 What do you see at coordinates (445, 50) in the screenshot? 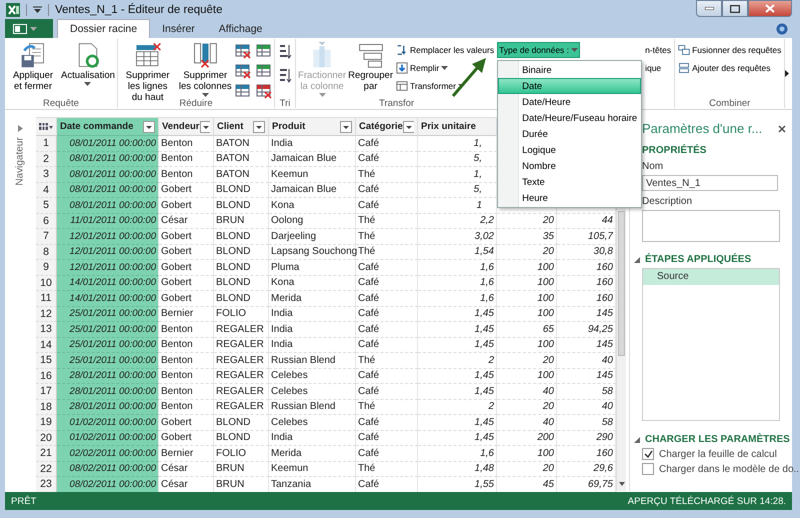
I see `ribbon-button: Remplacer les valeurs` at bounding box center [445, 50].